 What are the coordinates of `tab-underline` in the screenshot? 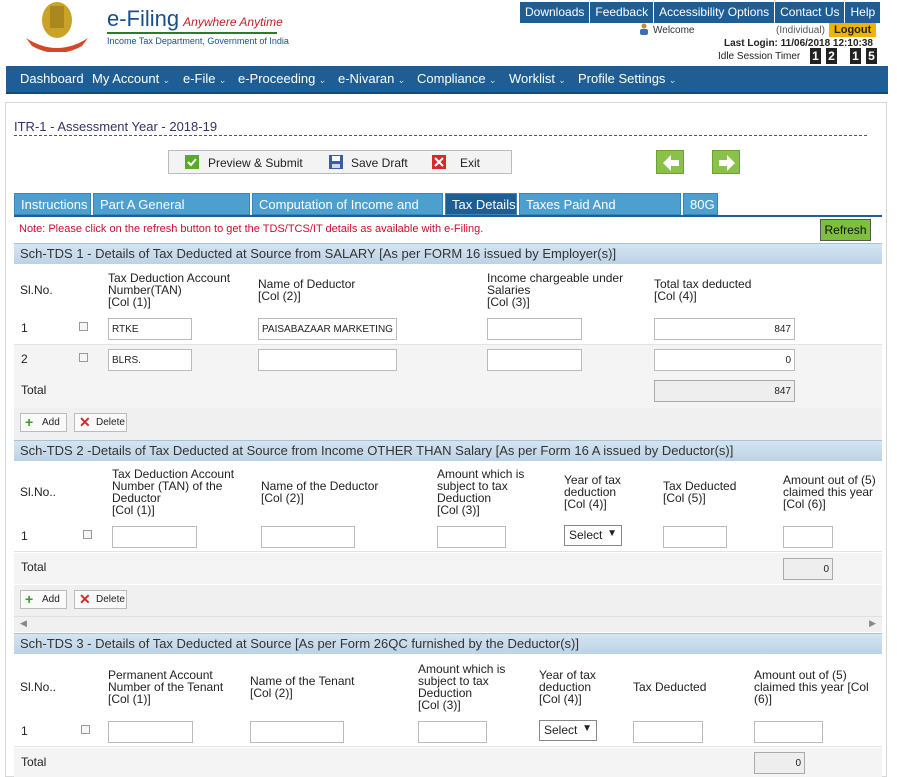 It's located at (448, 216).